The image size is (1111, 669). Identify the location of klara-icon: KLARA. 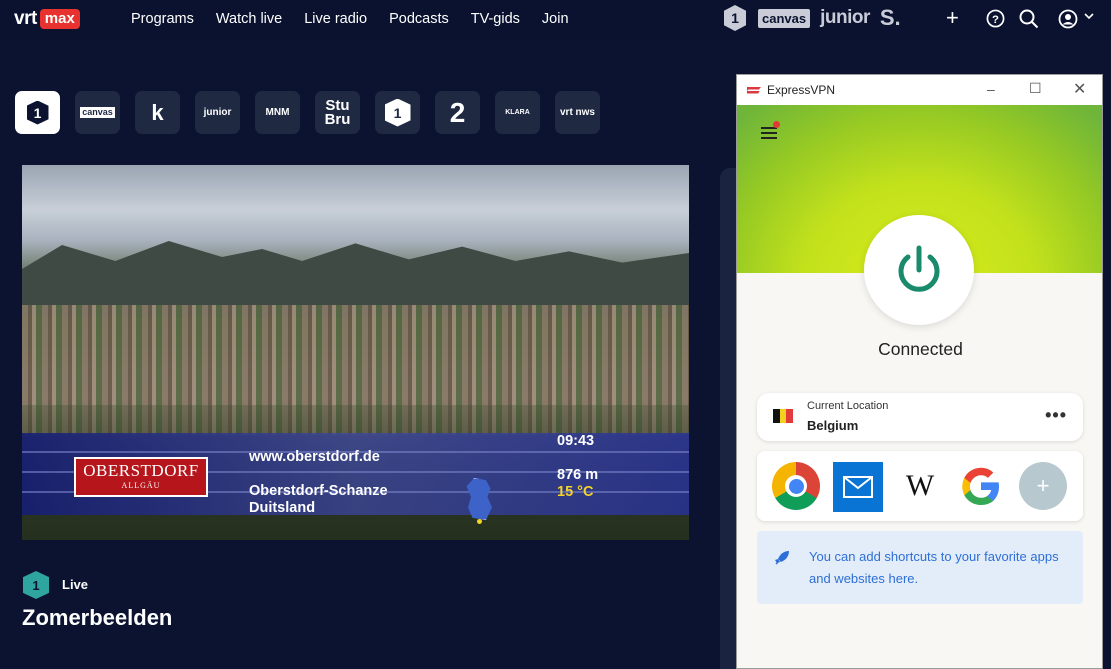
(517, 112).